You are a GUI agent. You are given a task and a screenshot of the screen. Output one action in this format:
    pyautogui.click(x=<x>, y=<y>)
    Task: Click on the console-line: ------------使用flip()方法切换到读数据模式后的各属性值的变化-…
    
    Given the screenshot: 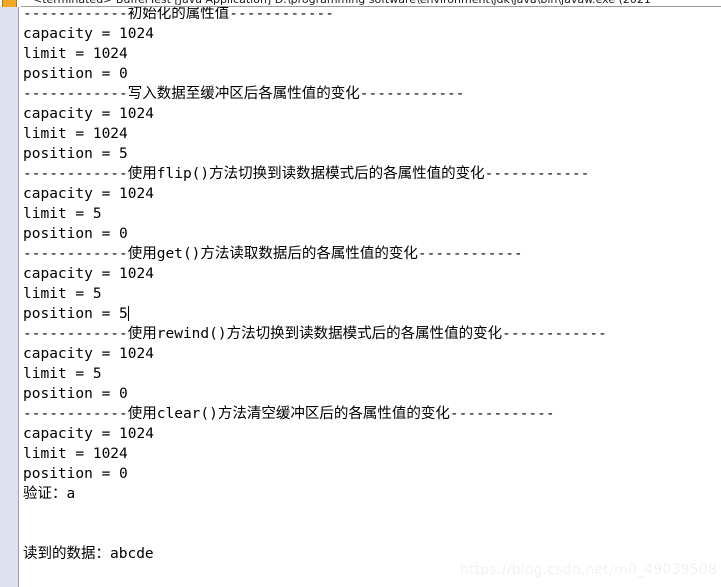 What is the action you would take?
    pyautogui.click(x=306, y=174)
    